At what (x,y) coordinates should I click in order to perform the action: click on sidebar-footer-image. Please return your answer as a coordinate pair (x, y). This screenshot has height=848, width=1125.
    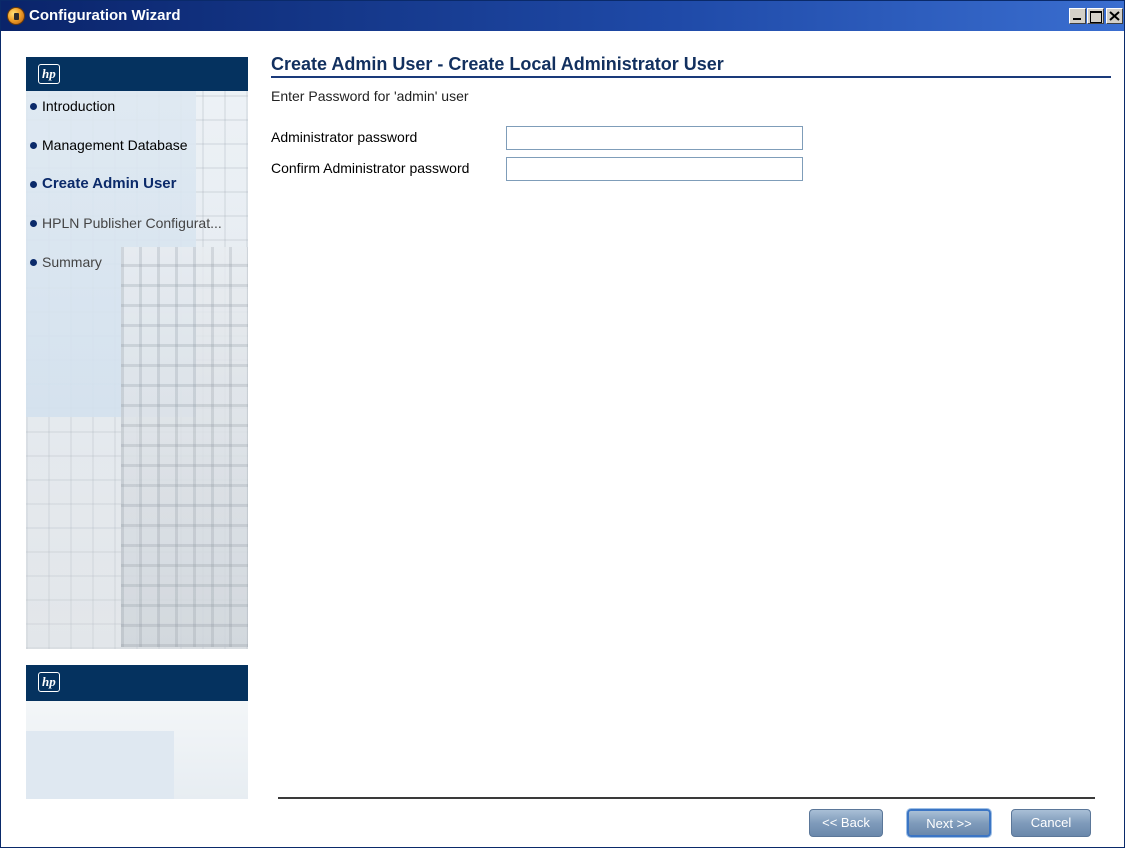
    Looking at the image, I should click on (137, 750).